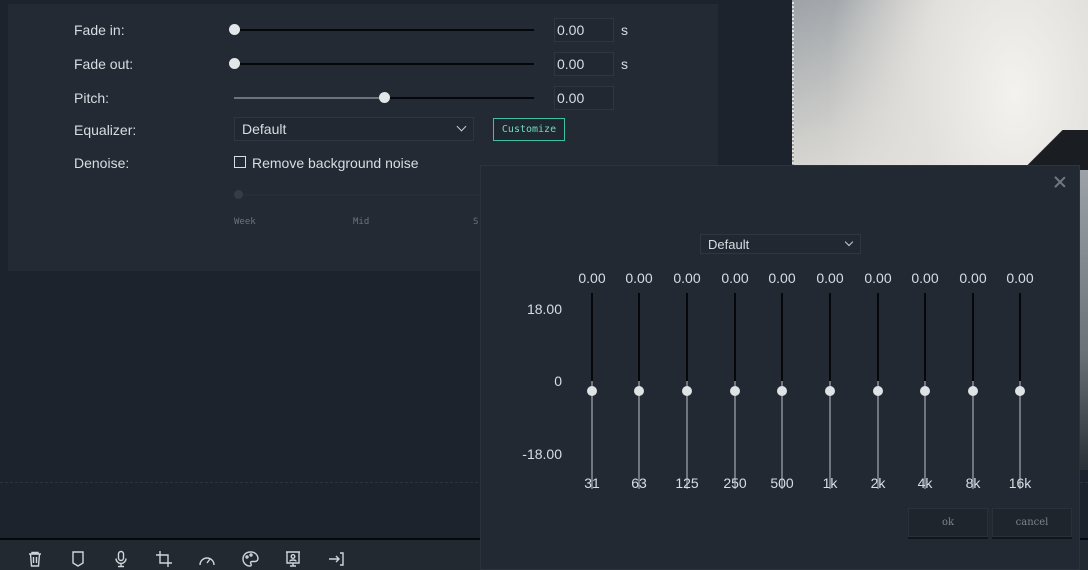 Image resolution: width=1088 pixels, height=570 pixels. Describe the element at coordinates (381, 29) in the screenshot. I see `fade-in-slider` at that location.